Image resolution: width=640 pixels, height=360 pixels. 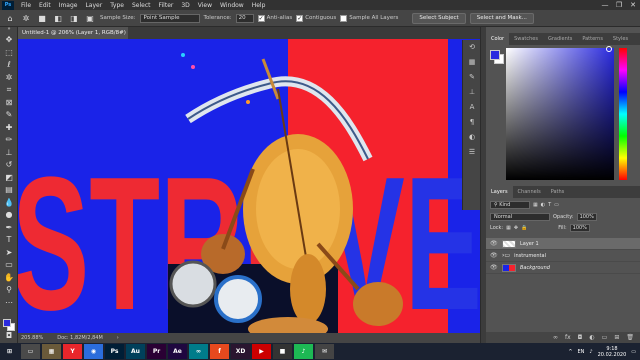 I want to click on menu-select: Select, so click(x=141, y=5).